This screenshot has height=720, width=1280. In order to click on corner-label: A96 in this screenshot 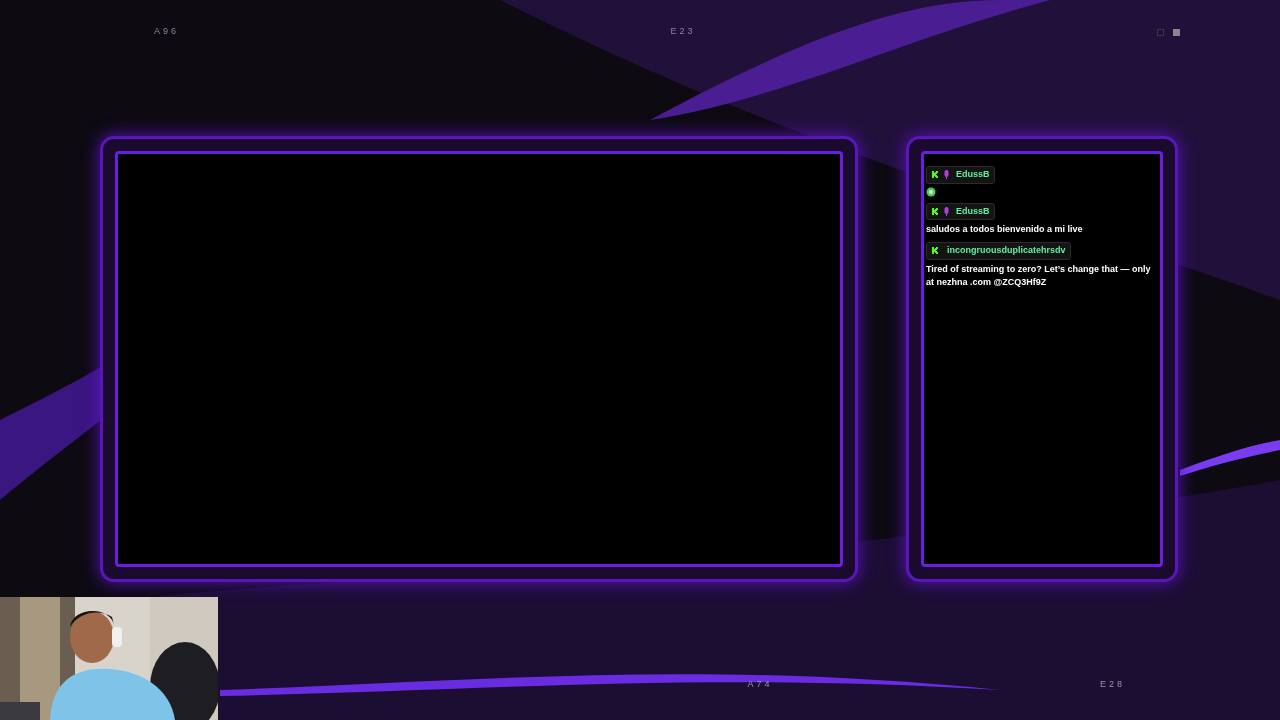, I will do `click(166, 32)`.